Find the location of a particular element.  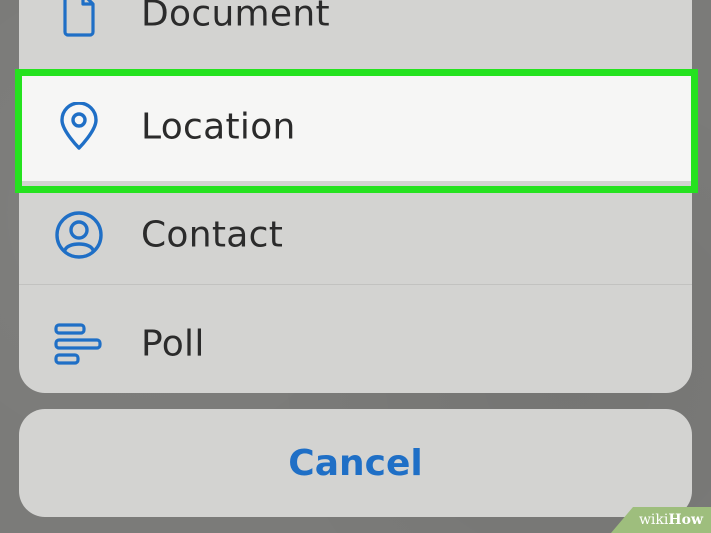

menu-item-label: Poll is located at coordinates (173, 344).